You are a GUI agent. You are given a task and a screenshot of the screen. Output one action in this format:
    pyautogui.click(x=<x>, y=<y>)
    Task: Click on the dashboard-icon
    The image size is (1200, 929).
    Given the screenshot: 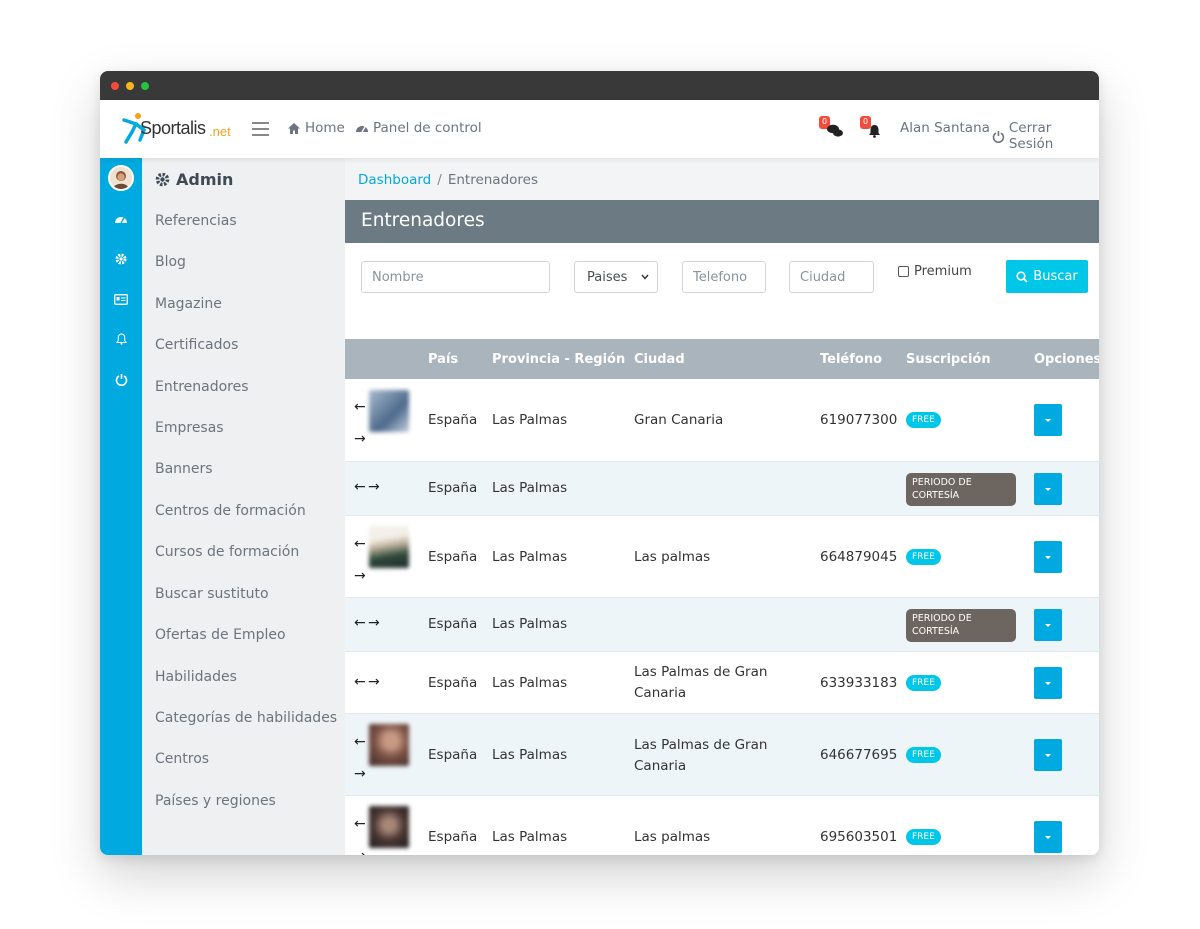 What is the action you would take?
    pyautogui.click(x=121, y=219)
    